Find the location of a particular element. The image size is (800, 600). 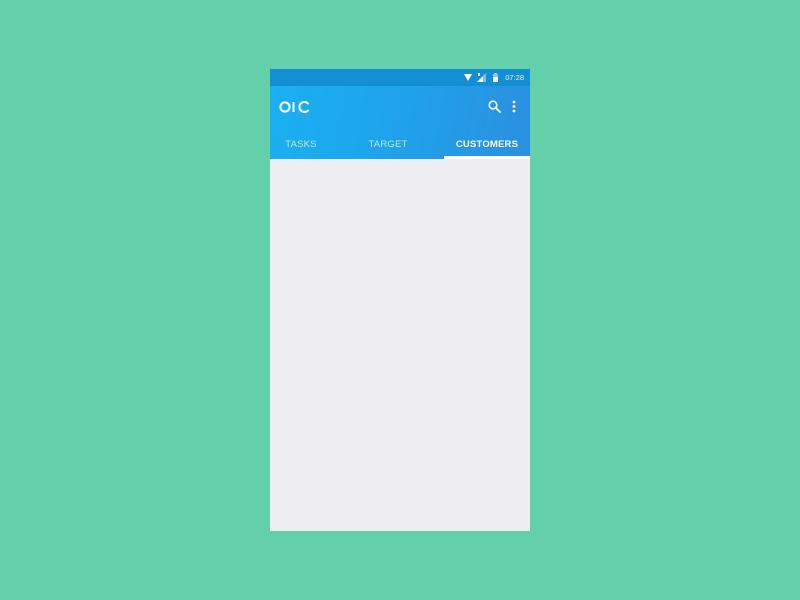

wifi-icon is located at coordinates (467, 77).